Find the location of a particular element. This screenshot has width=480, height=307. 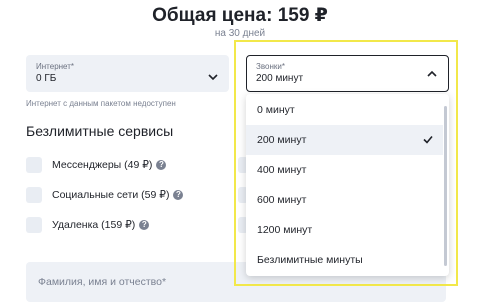

social-networks-label: Социальные сети (59 ₽) is located at coordinates (111, 195).